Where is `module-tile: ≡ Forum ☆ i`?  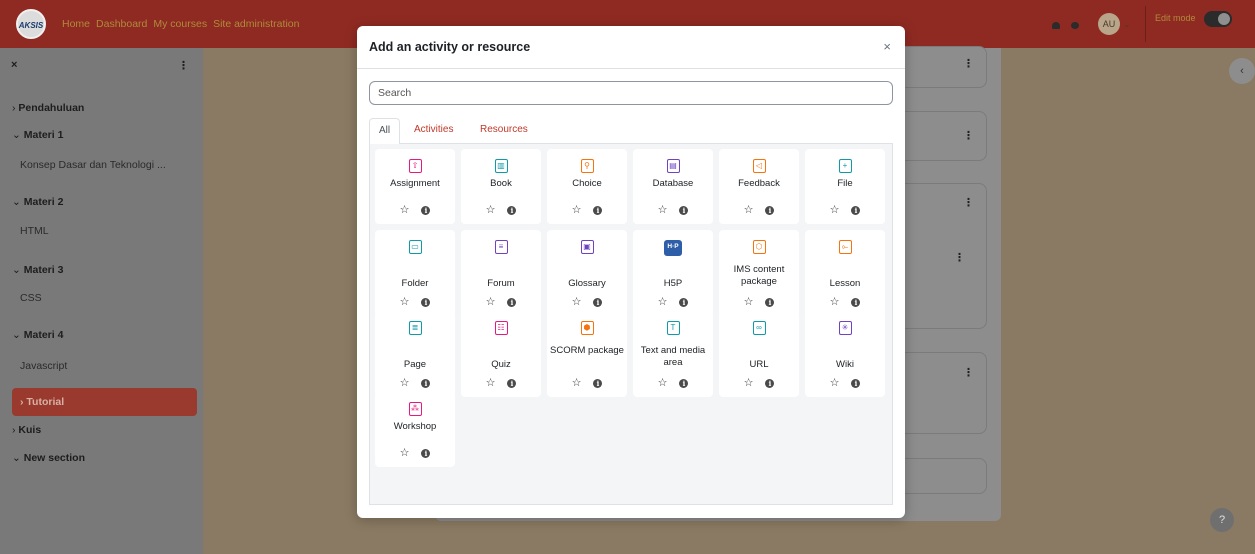 module-tile: ≡ Forum ☆ i is located at coordinates (501, 273).